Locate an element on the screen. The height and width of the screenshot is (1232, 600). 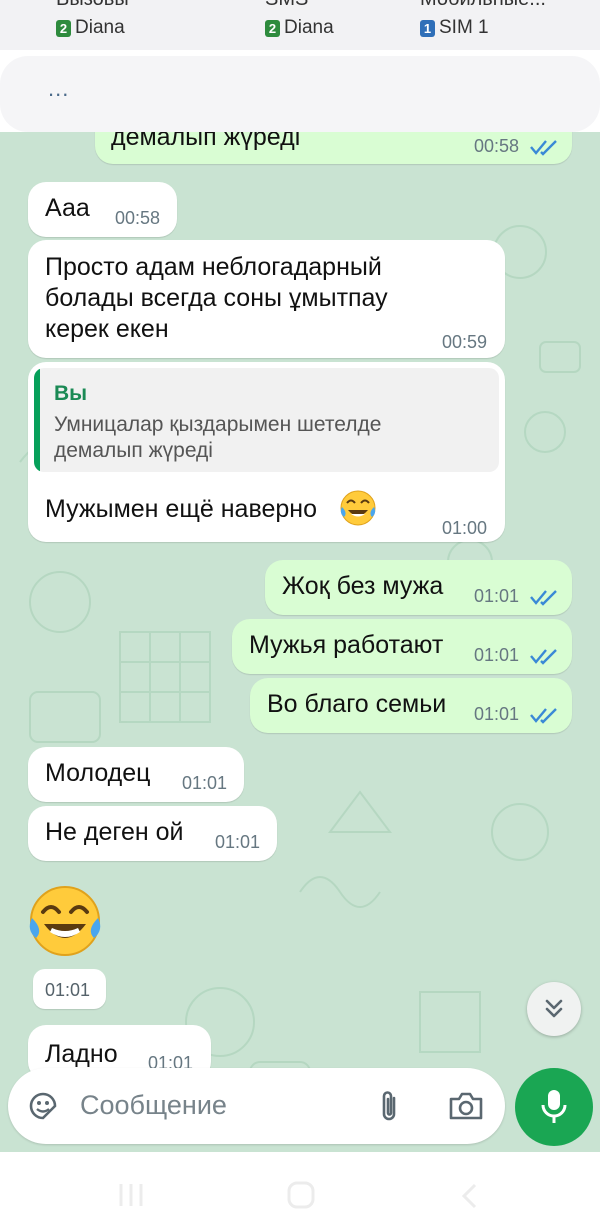
mobile-data-sim-info: 1 SIM 1 is located at coordinates (454, 28).